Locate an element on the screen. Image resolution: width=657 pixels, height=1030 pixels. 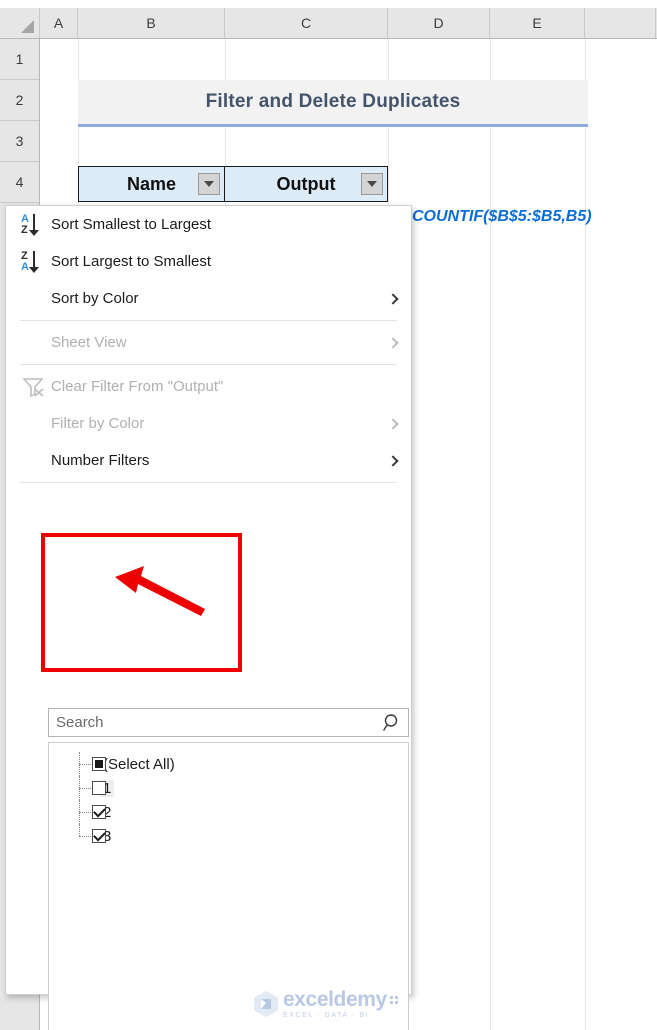
table-header-output-label: Output is located at coordinates (306, 183).